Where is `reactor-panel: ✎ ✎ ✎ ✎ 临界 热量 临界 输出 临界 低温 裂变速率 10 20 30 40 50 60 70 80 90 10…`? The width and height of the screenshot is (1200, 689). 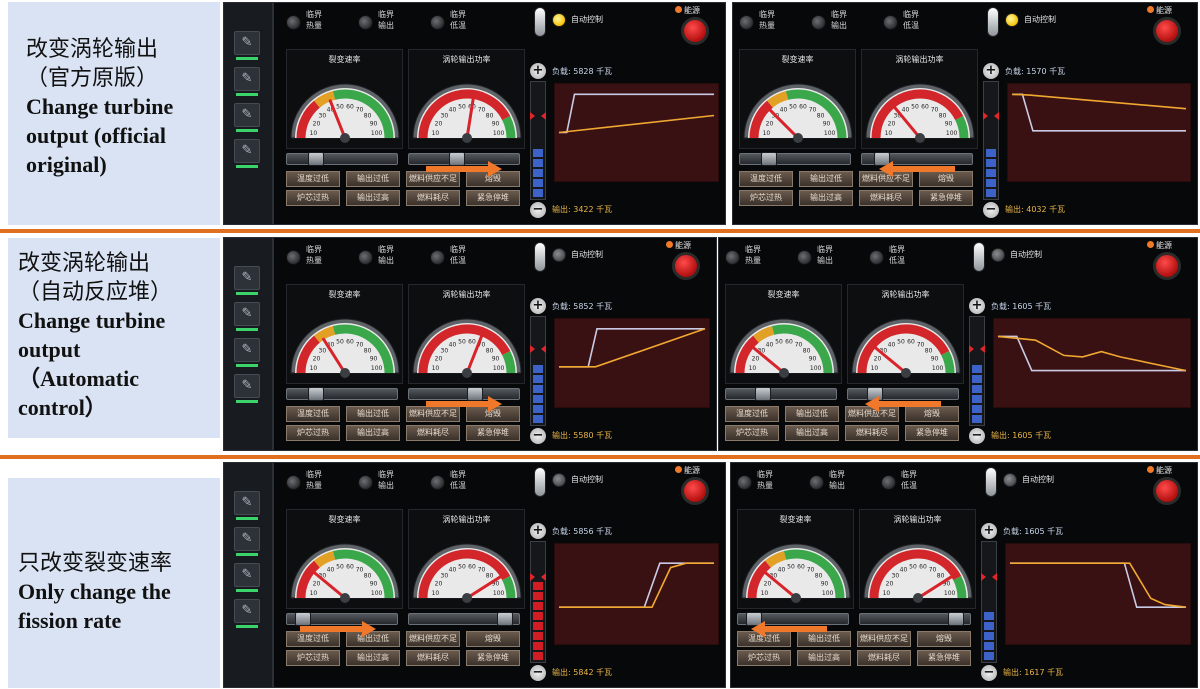 reactor-panel: ✎ ✎ ✎ ✎ 临界 热量 临界 输出 临界 低温 裂变速率 10 20 30 40 50 60 70 80 90 10… is located at coordinates (470, 344).